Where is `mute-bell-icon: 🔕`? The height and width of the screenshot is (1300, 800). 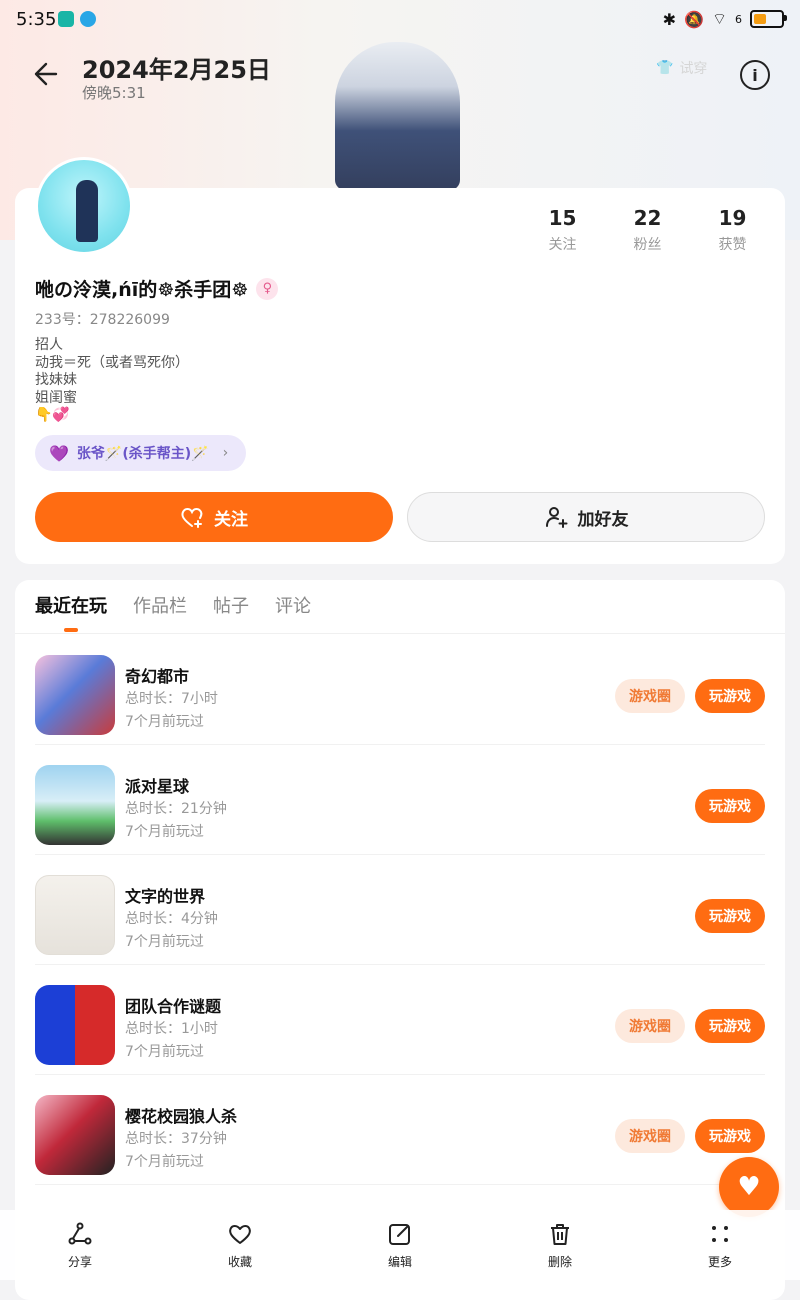 mute-bell-icon: 🔕 is located at coordinates (694, 19).